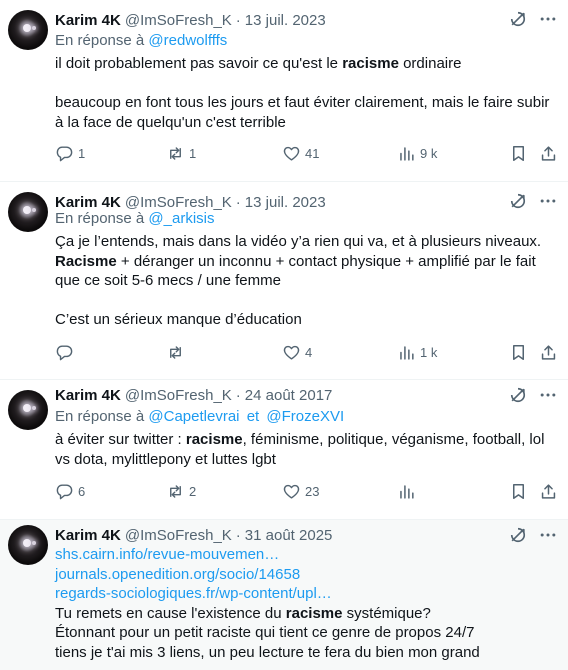  What do you see at coordinates (193, 491) in the screenshot?
I see `repost-count: 2` at bounding box center [193, 491].